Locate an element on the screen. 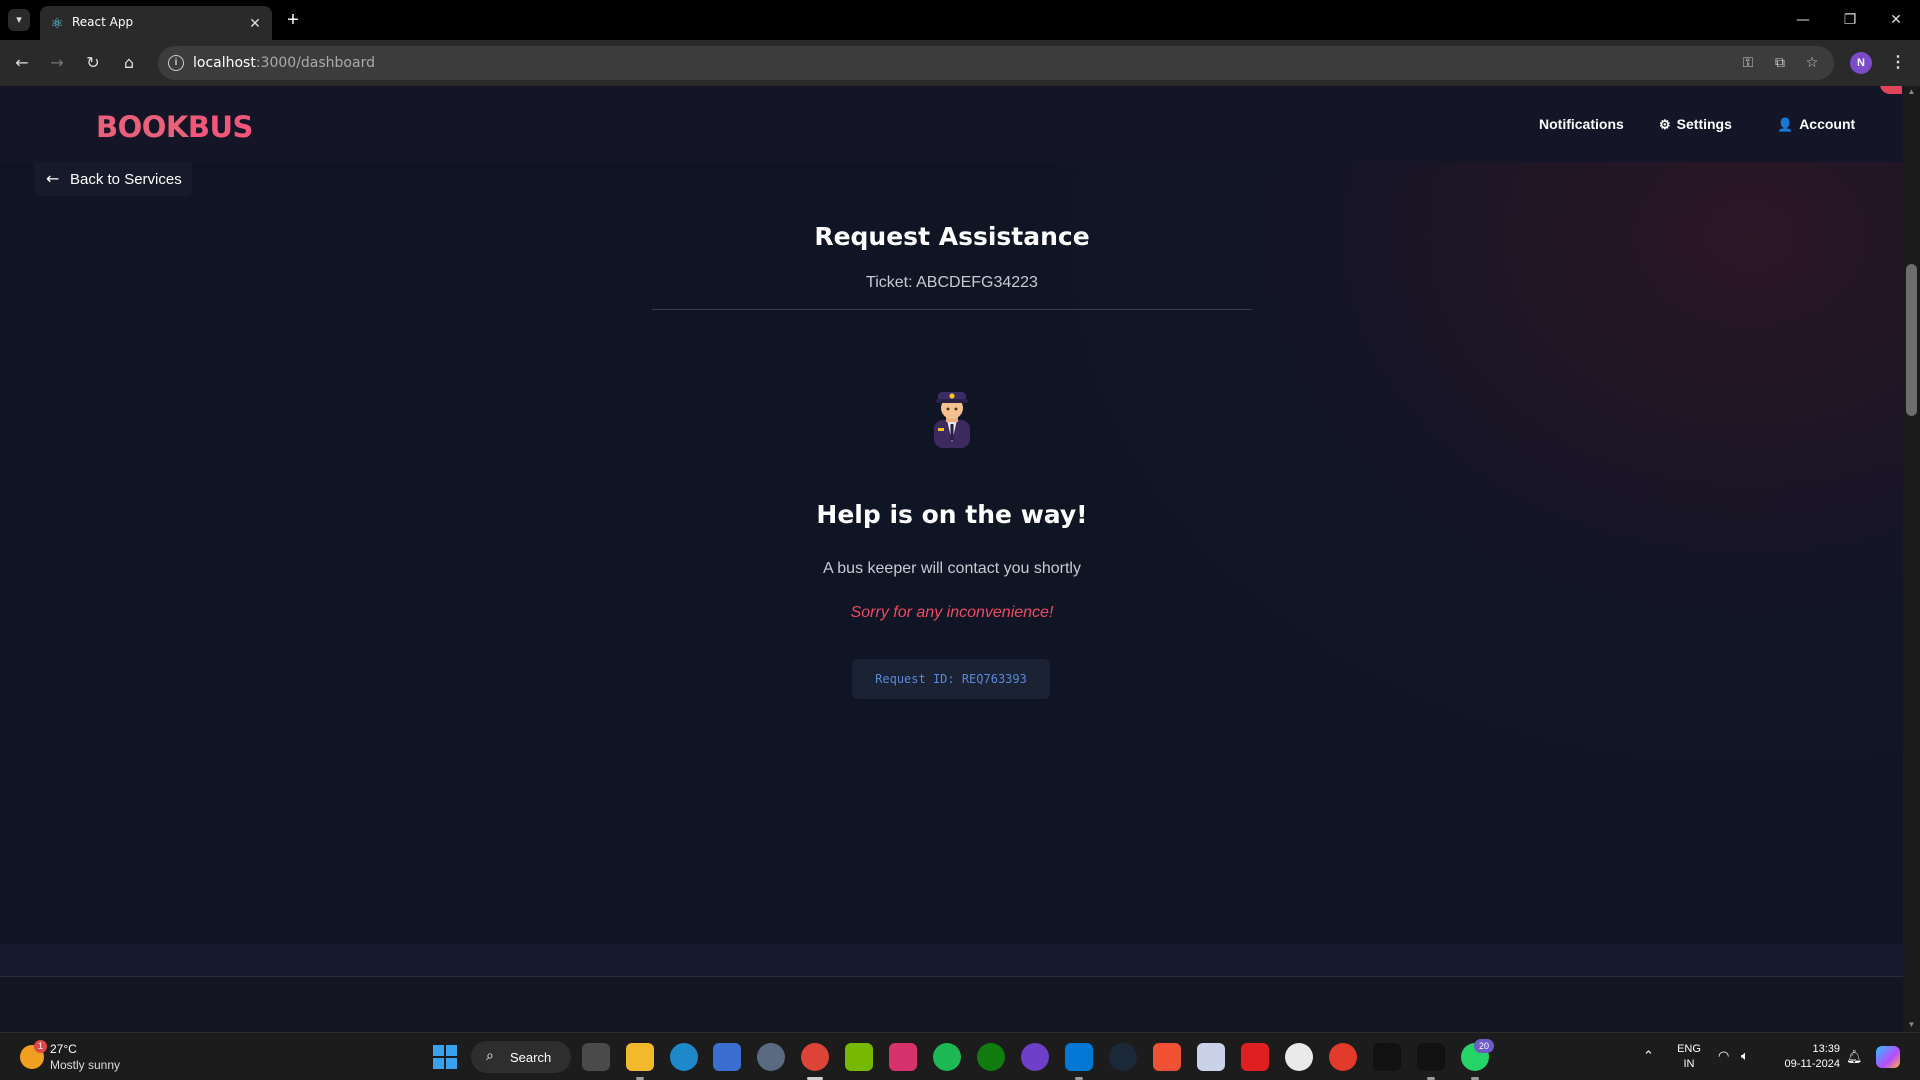  app-navbar: BOOKBUS Notifications ⚙ Settings 👤 Account is located at coordinates (951, 124).